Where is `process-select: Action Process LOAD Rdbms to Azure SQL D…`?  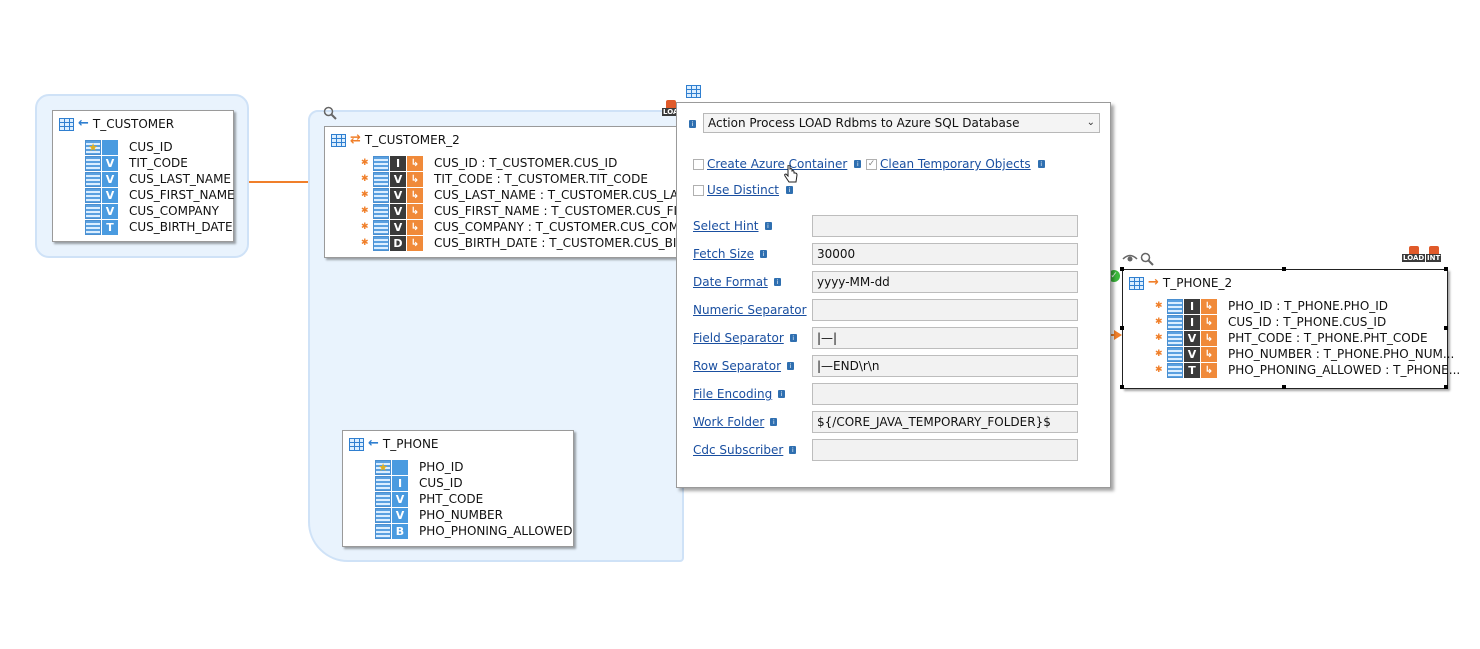
process-select: Action Process LOAD Rdbms to Azure SQL D… is located at coordinates (901, 123).